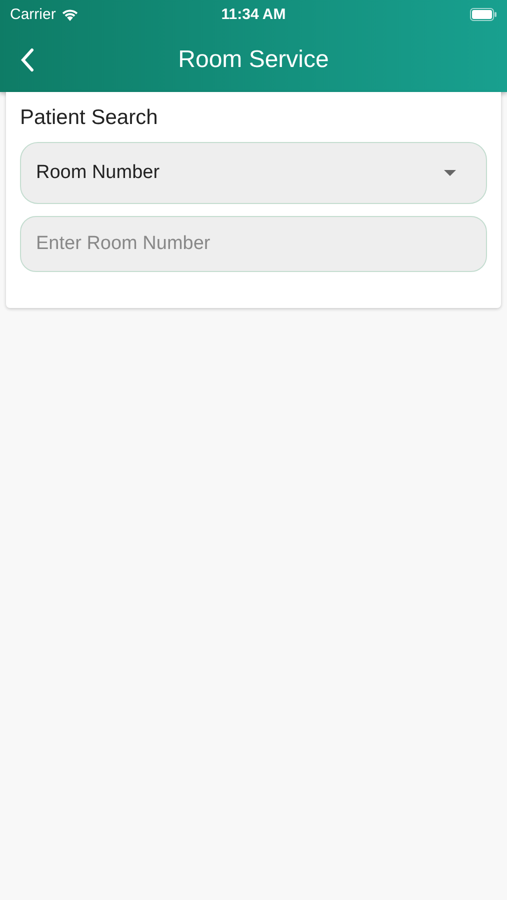  I want to click on battery-icon, so click(483, 14).